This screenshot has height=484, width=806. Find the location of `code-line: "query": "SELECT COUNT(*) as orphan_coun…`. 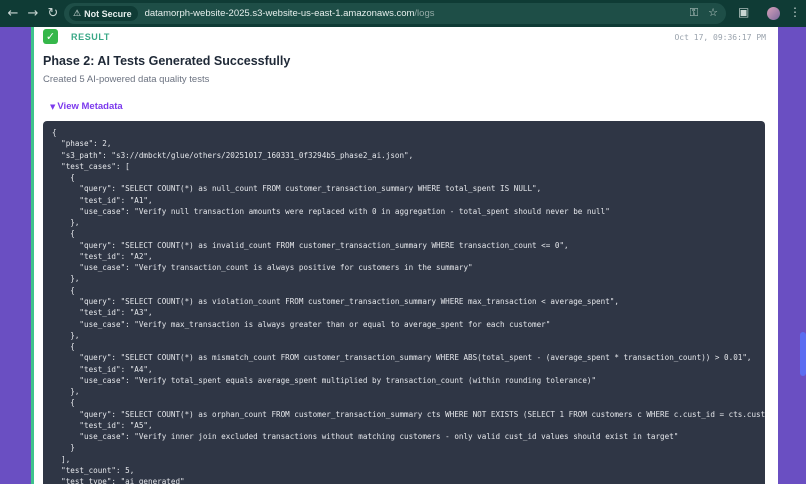

code-line: "query": "SELECT COUNT(*) as orphan_coun… is located at coordinates (408, 414).